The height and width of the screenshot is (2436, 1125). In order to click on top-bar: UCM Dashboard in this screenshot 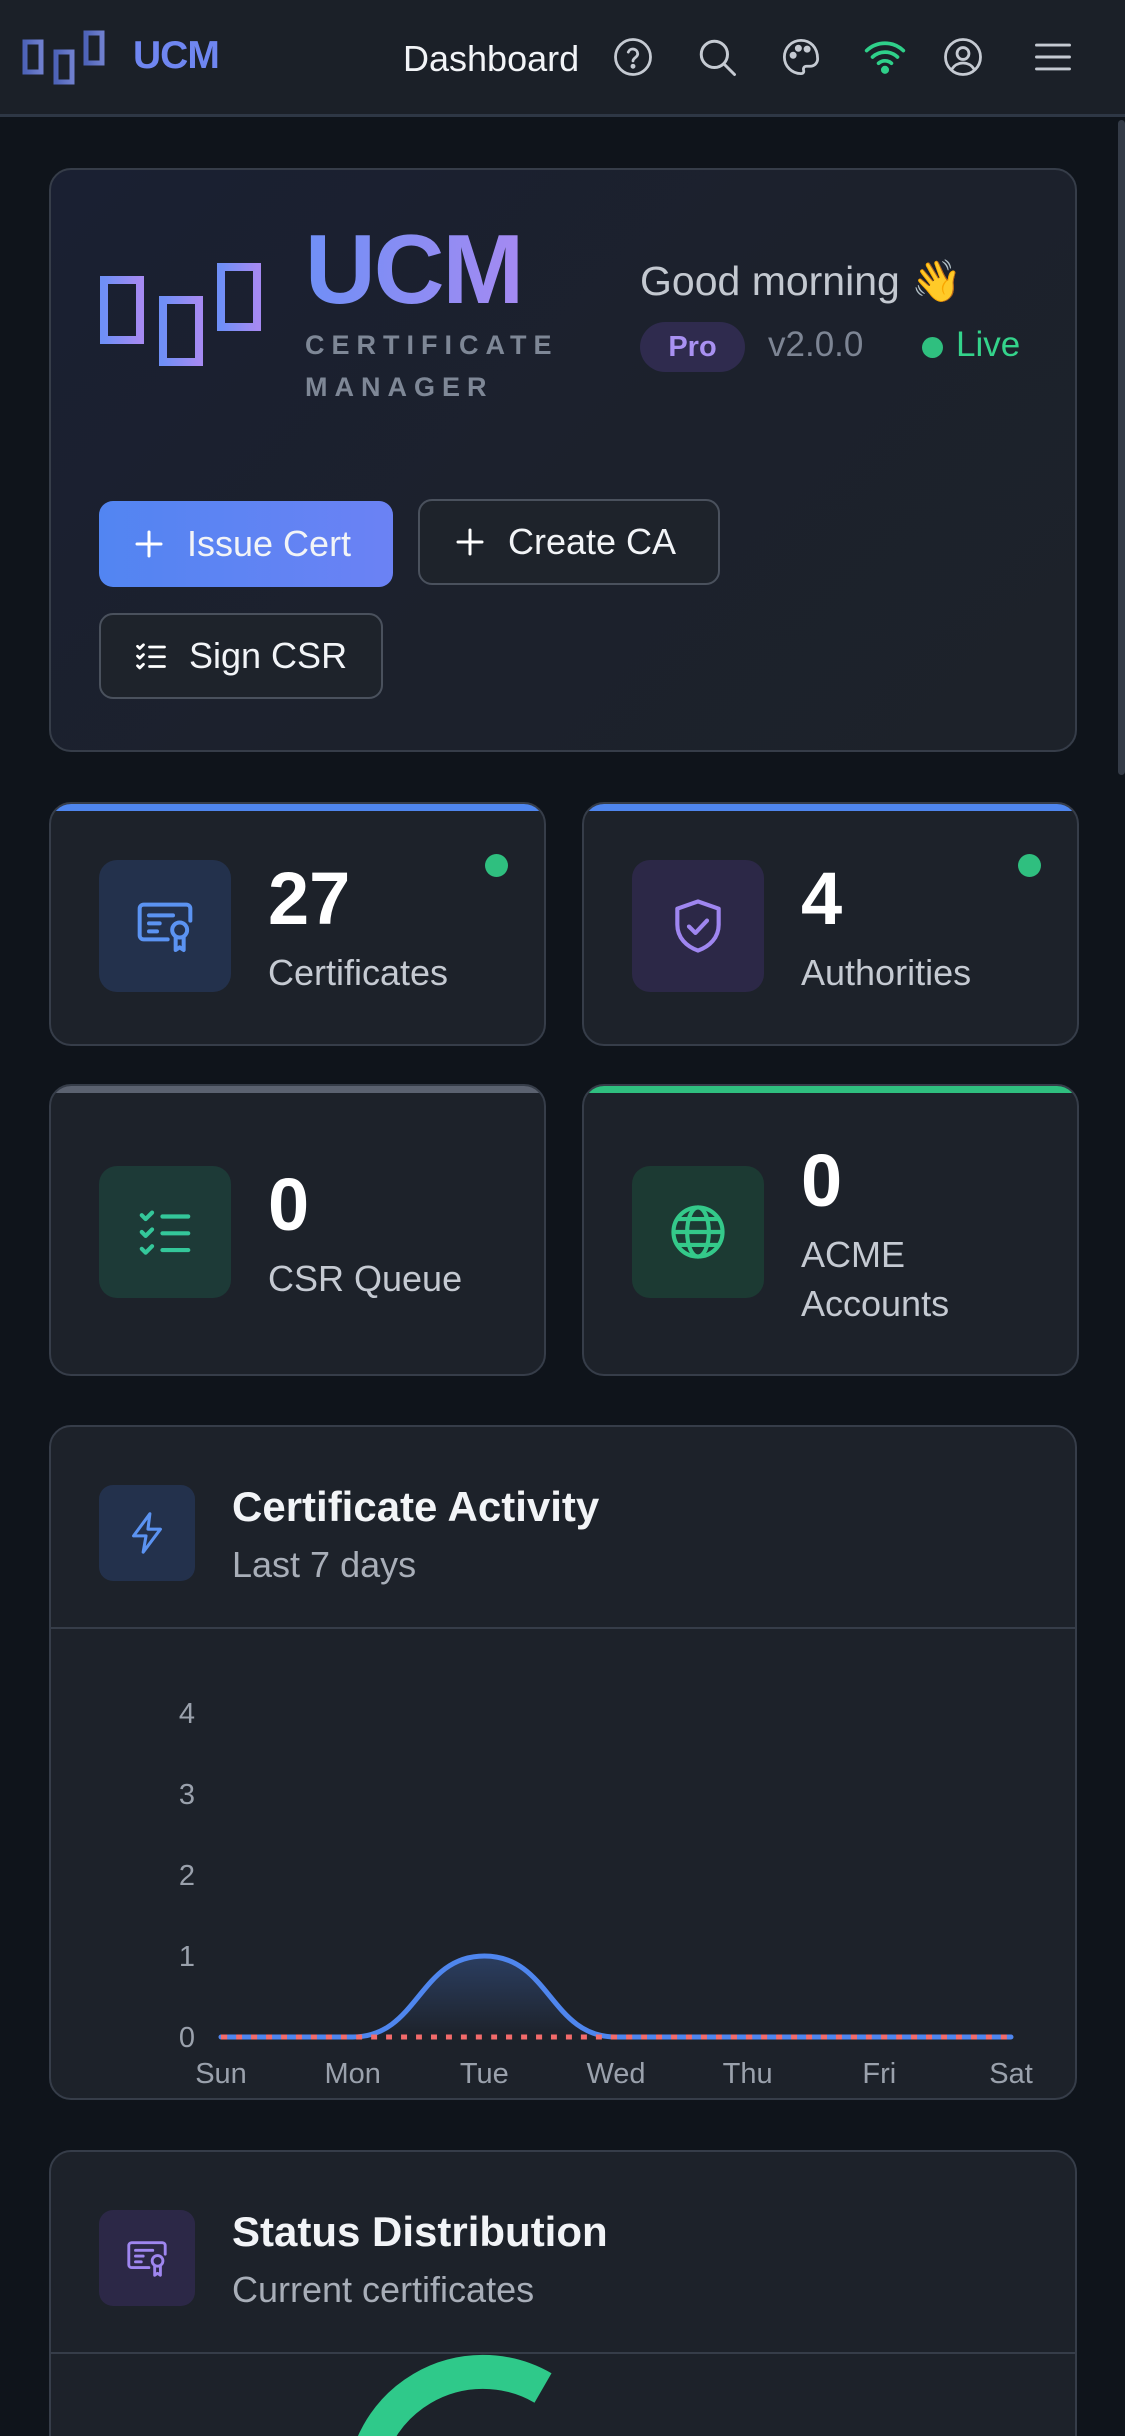, I will do `click(562, 58)`.